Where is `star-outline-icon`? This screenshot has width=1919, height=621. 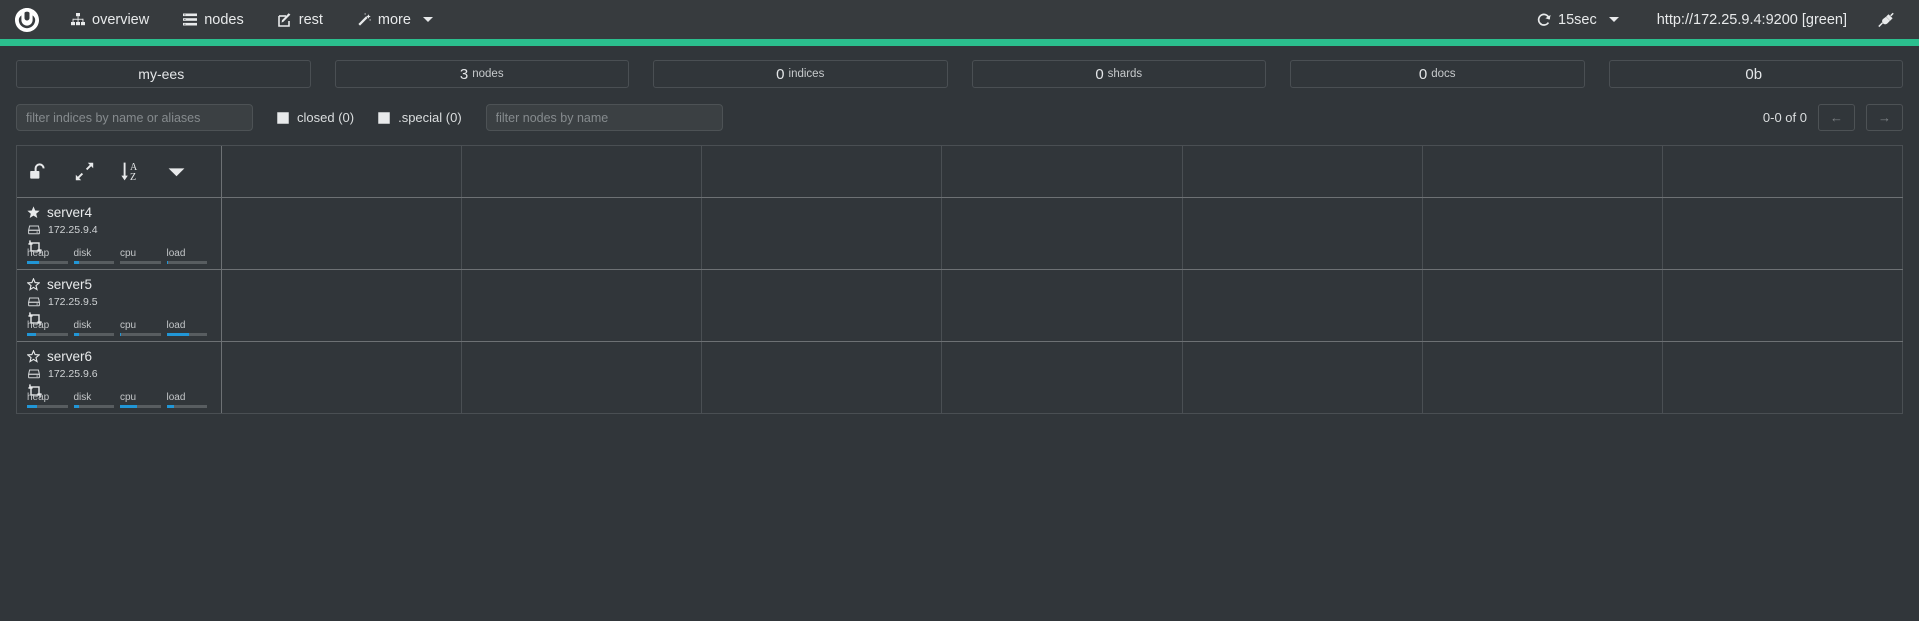
star-outline-icon is located at coordinates (33, 356).